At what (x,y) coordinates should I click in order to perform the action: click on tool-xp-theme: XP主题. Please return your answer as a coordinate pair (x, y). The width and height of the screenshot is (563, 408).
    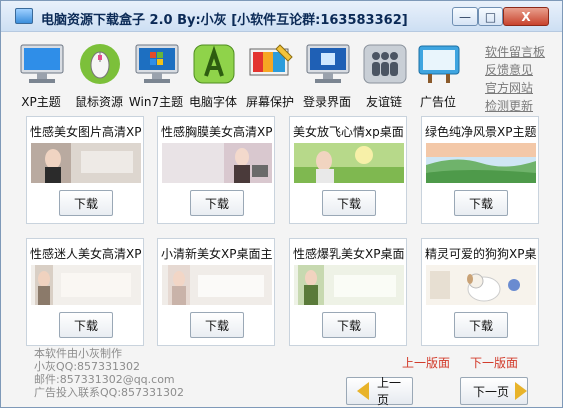
    Looking at the image, I should click on (41, 76).